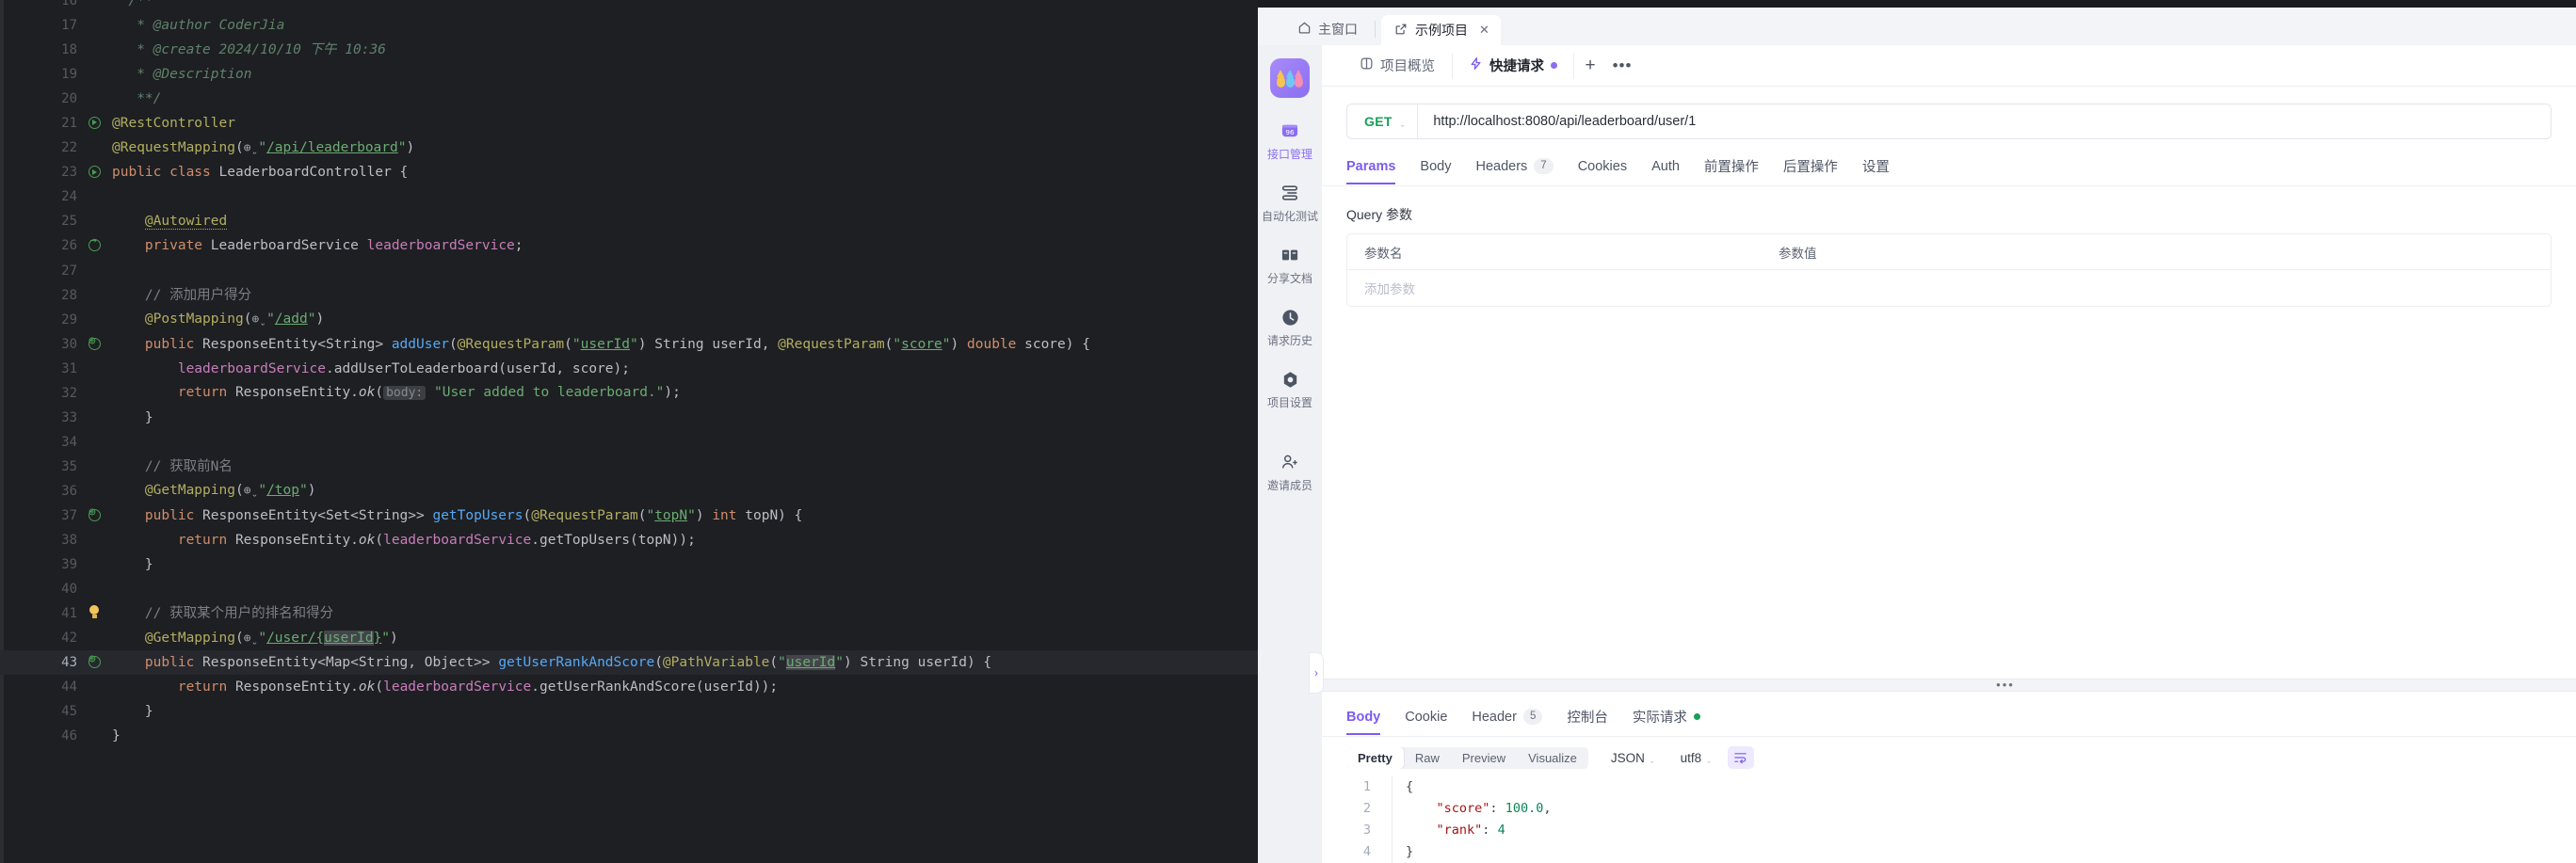  What do you see at coordinates (1507, 718) in the screenshot?
I see `response-tab-header: Header 5` at bounding box center [1507, 718].